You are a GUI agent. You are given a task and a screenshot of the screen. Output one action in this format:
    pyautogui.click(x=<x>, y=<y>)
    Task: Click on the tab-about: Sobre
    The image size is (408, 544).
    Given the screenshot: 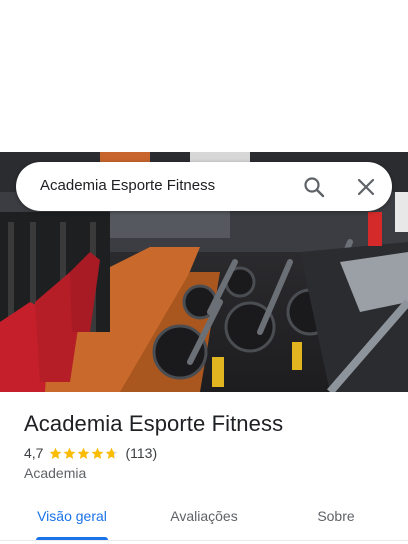 What is the action you would take?
    pyautogui.click(x=336, y=516)
    